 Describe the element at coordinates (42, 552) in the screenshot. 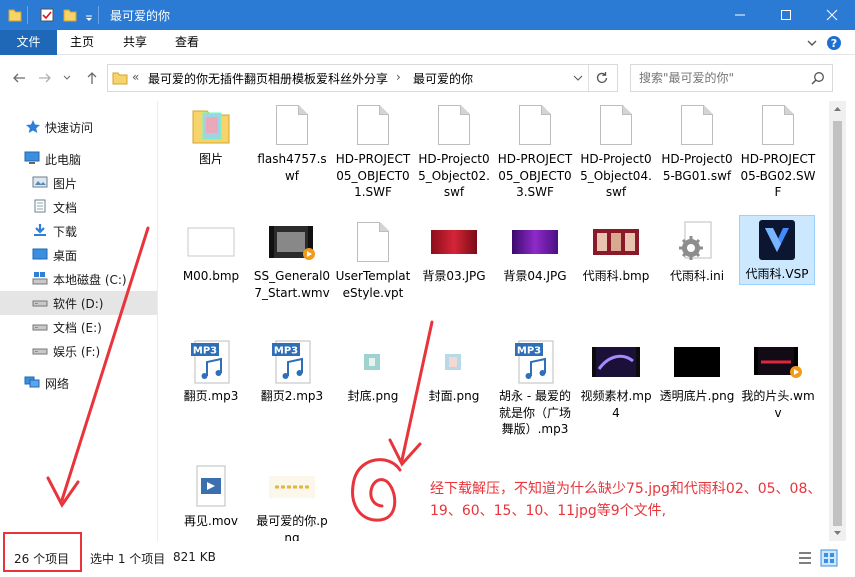

I see `annotation-highlight-box` at that location.